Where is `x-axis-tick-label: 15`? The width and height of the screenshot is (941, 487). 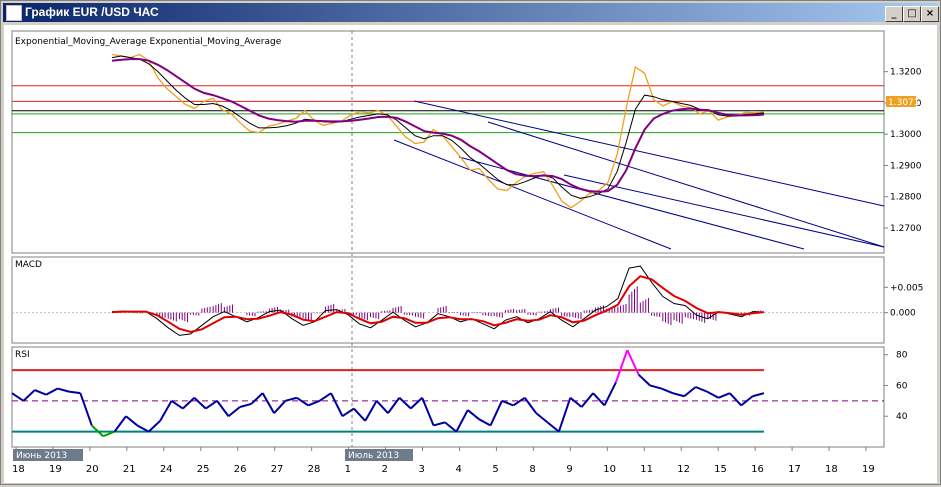 x-axis-tick-label: 15 is located at coordinates (720, 469).